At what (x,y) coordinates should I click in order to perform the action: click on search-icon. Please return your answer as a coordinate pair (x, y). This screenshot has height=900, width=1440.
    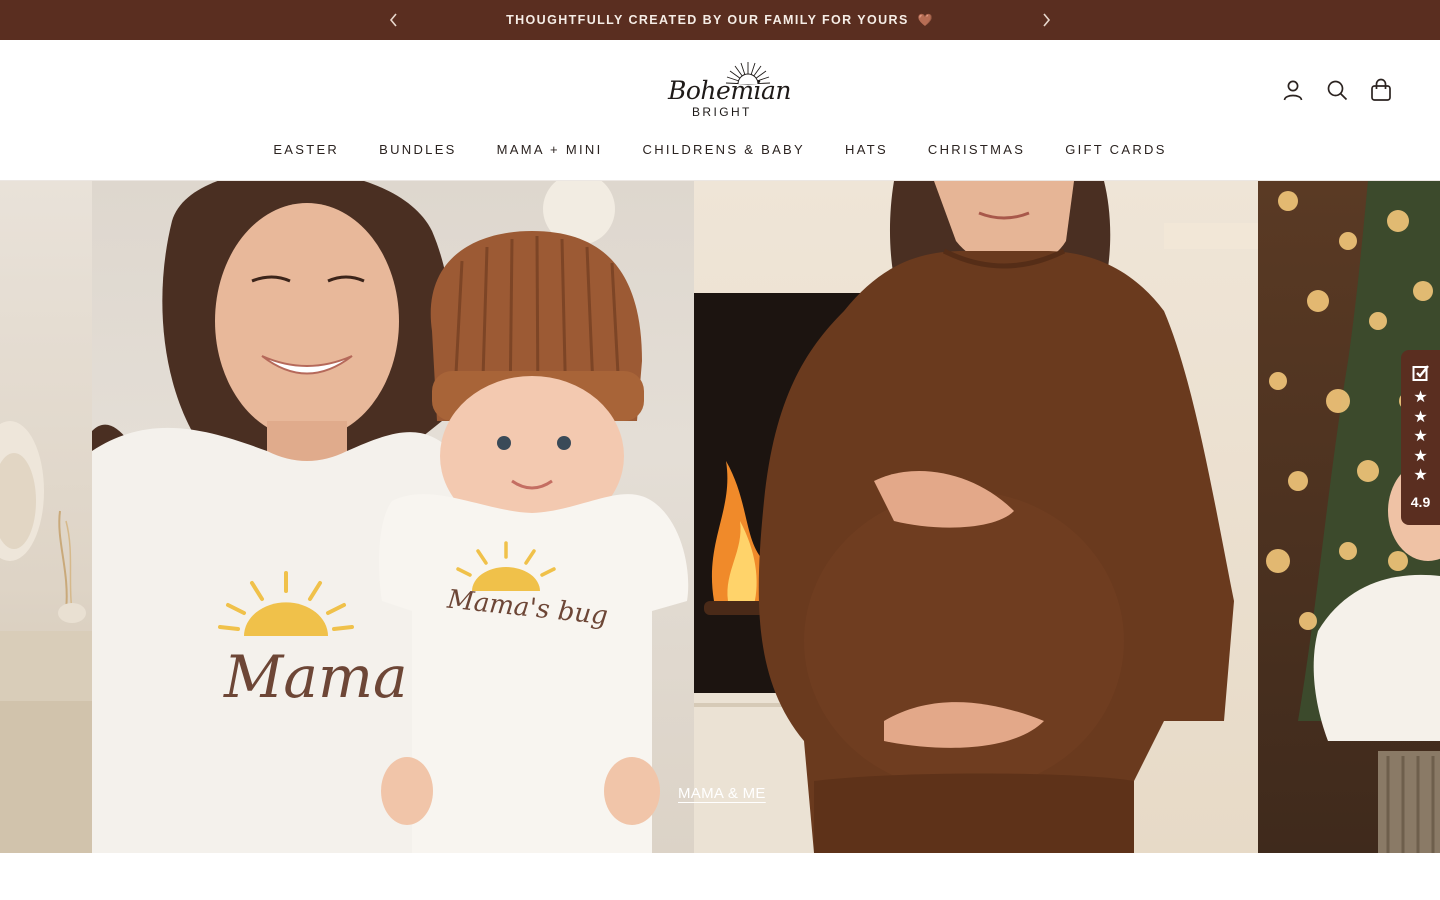
    Looking at the image, I should click on (1337, 90).